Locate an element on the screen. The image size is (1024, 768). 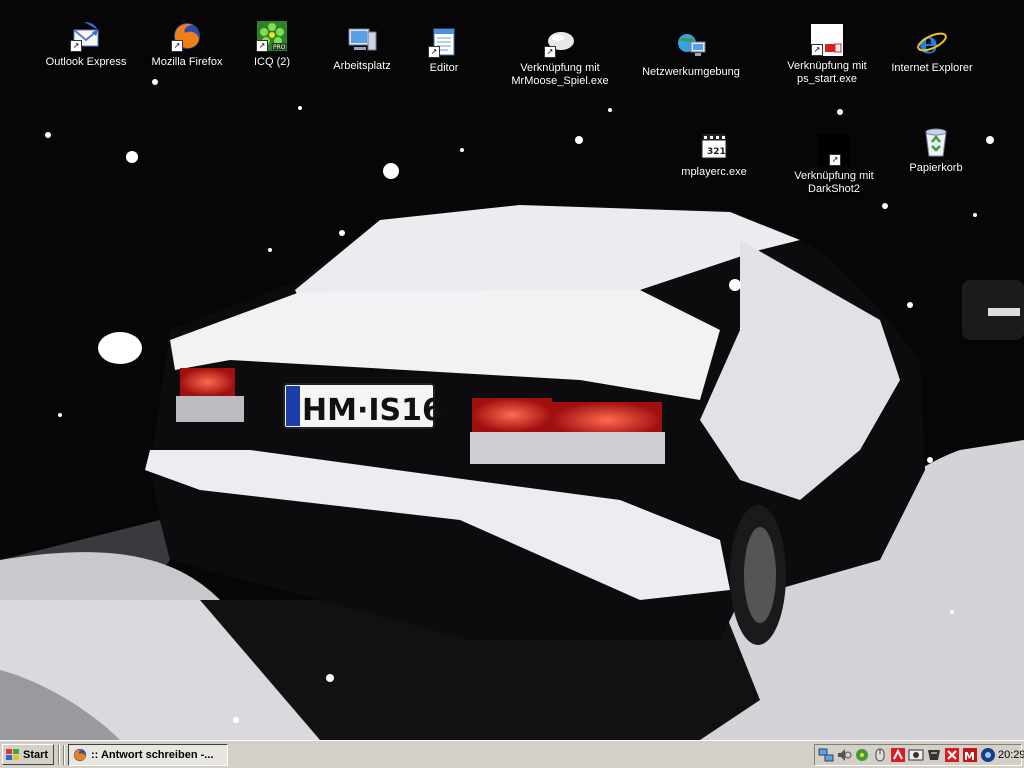
start-label: Start is located at coordinates (36, 754).